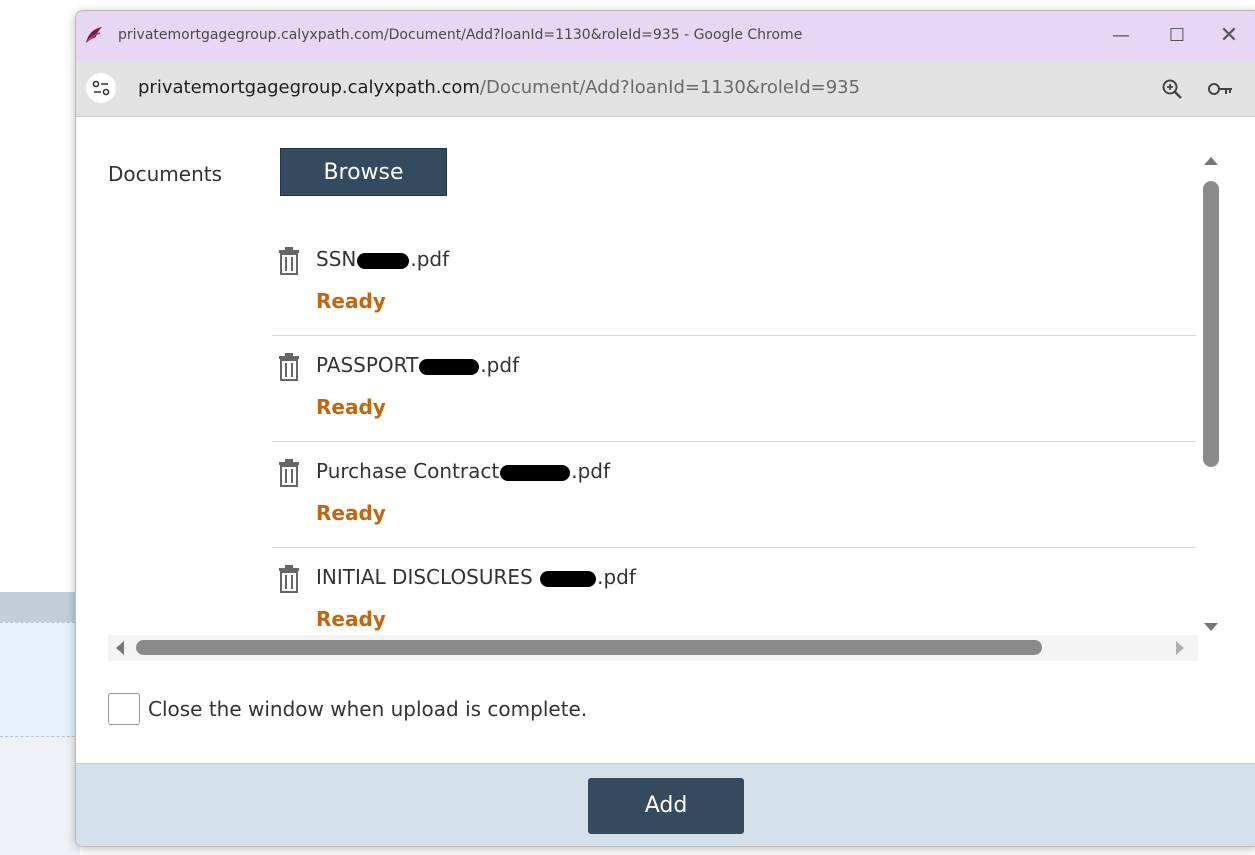 The width and height of the screenshot is (1255, 855). I want to click on zoom-icon, so click(1172, 89).